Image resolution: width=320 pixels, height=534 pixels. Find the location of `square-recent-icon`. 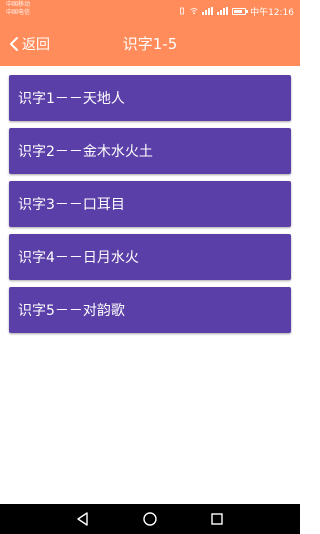

square-recent-icon is located at coordinates (217, 519).